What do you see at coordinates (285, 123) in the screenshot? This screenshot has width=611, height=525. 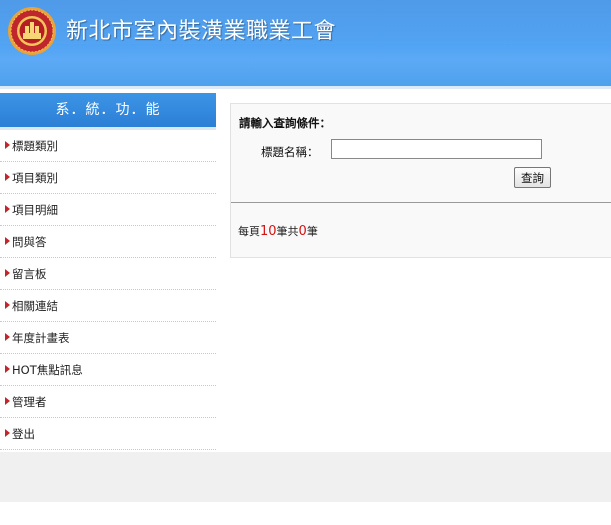 I see `query-heading: 請輸入查詢條件：` at bounding box center [285, 123].